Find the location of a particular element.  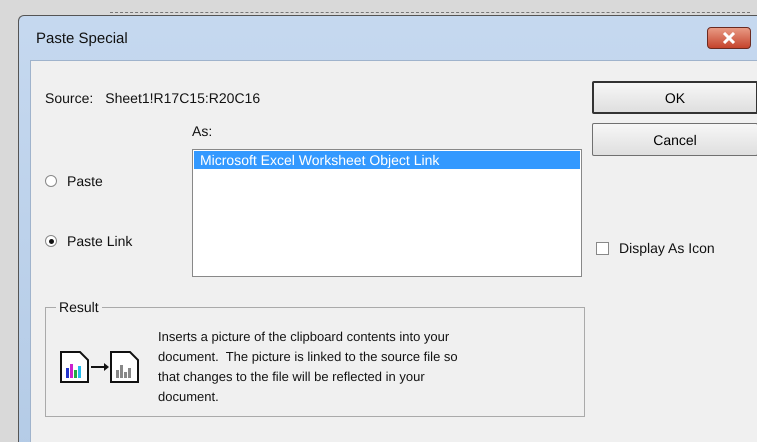

close-button is located at coordinates (729, 38).